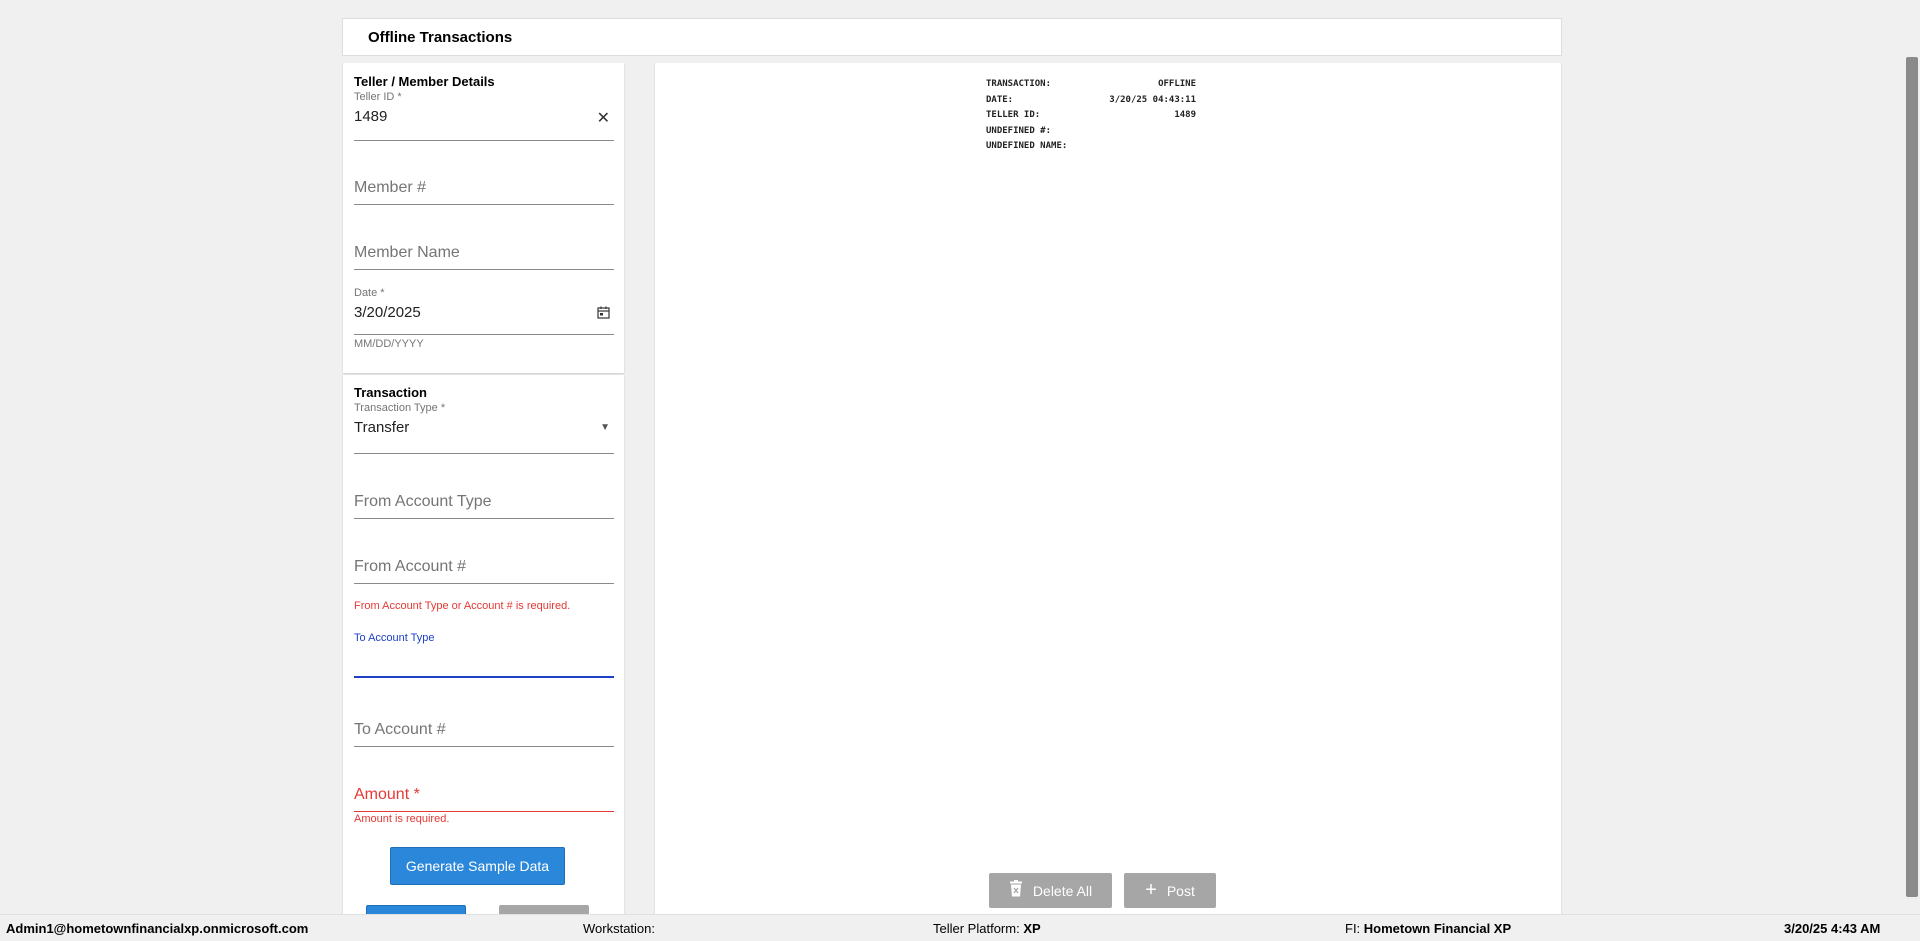 The height and width of the screenshot is (941, 1920). I want to click on date-value: 3/20/2025, so click(387, 312).